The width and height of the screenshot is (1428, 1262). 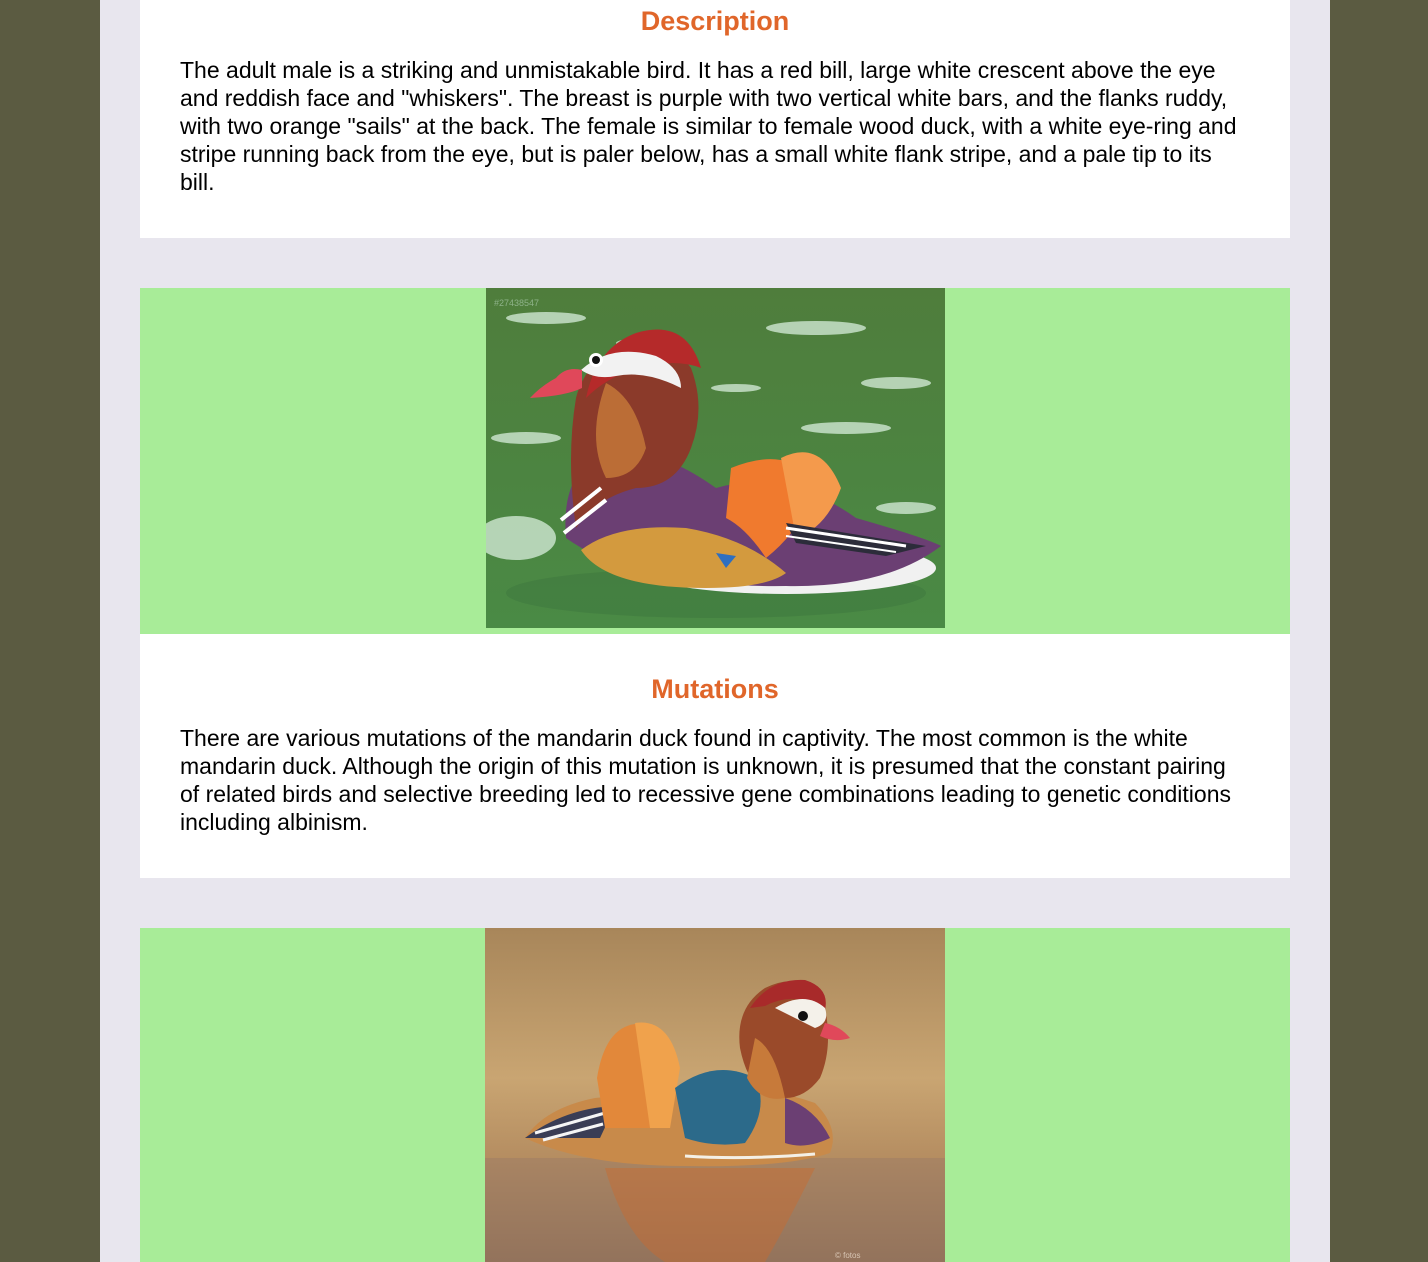 What do you see at coordinates (847, 1255) in the screenshot?
I see `svg-text: © fotos` at bounding box center [847, 1255].